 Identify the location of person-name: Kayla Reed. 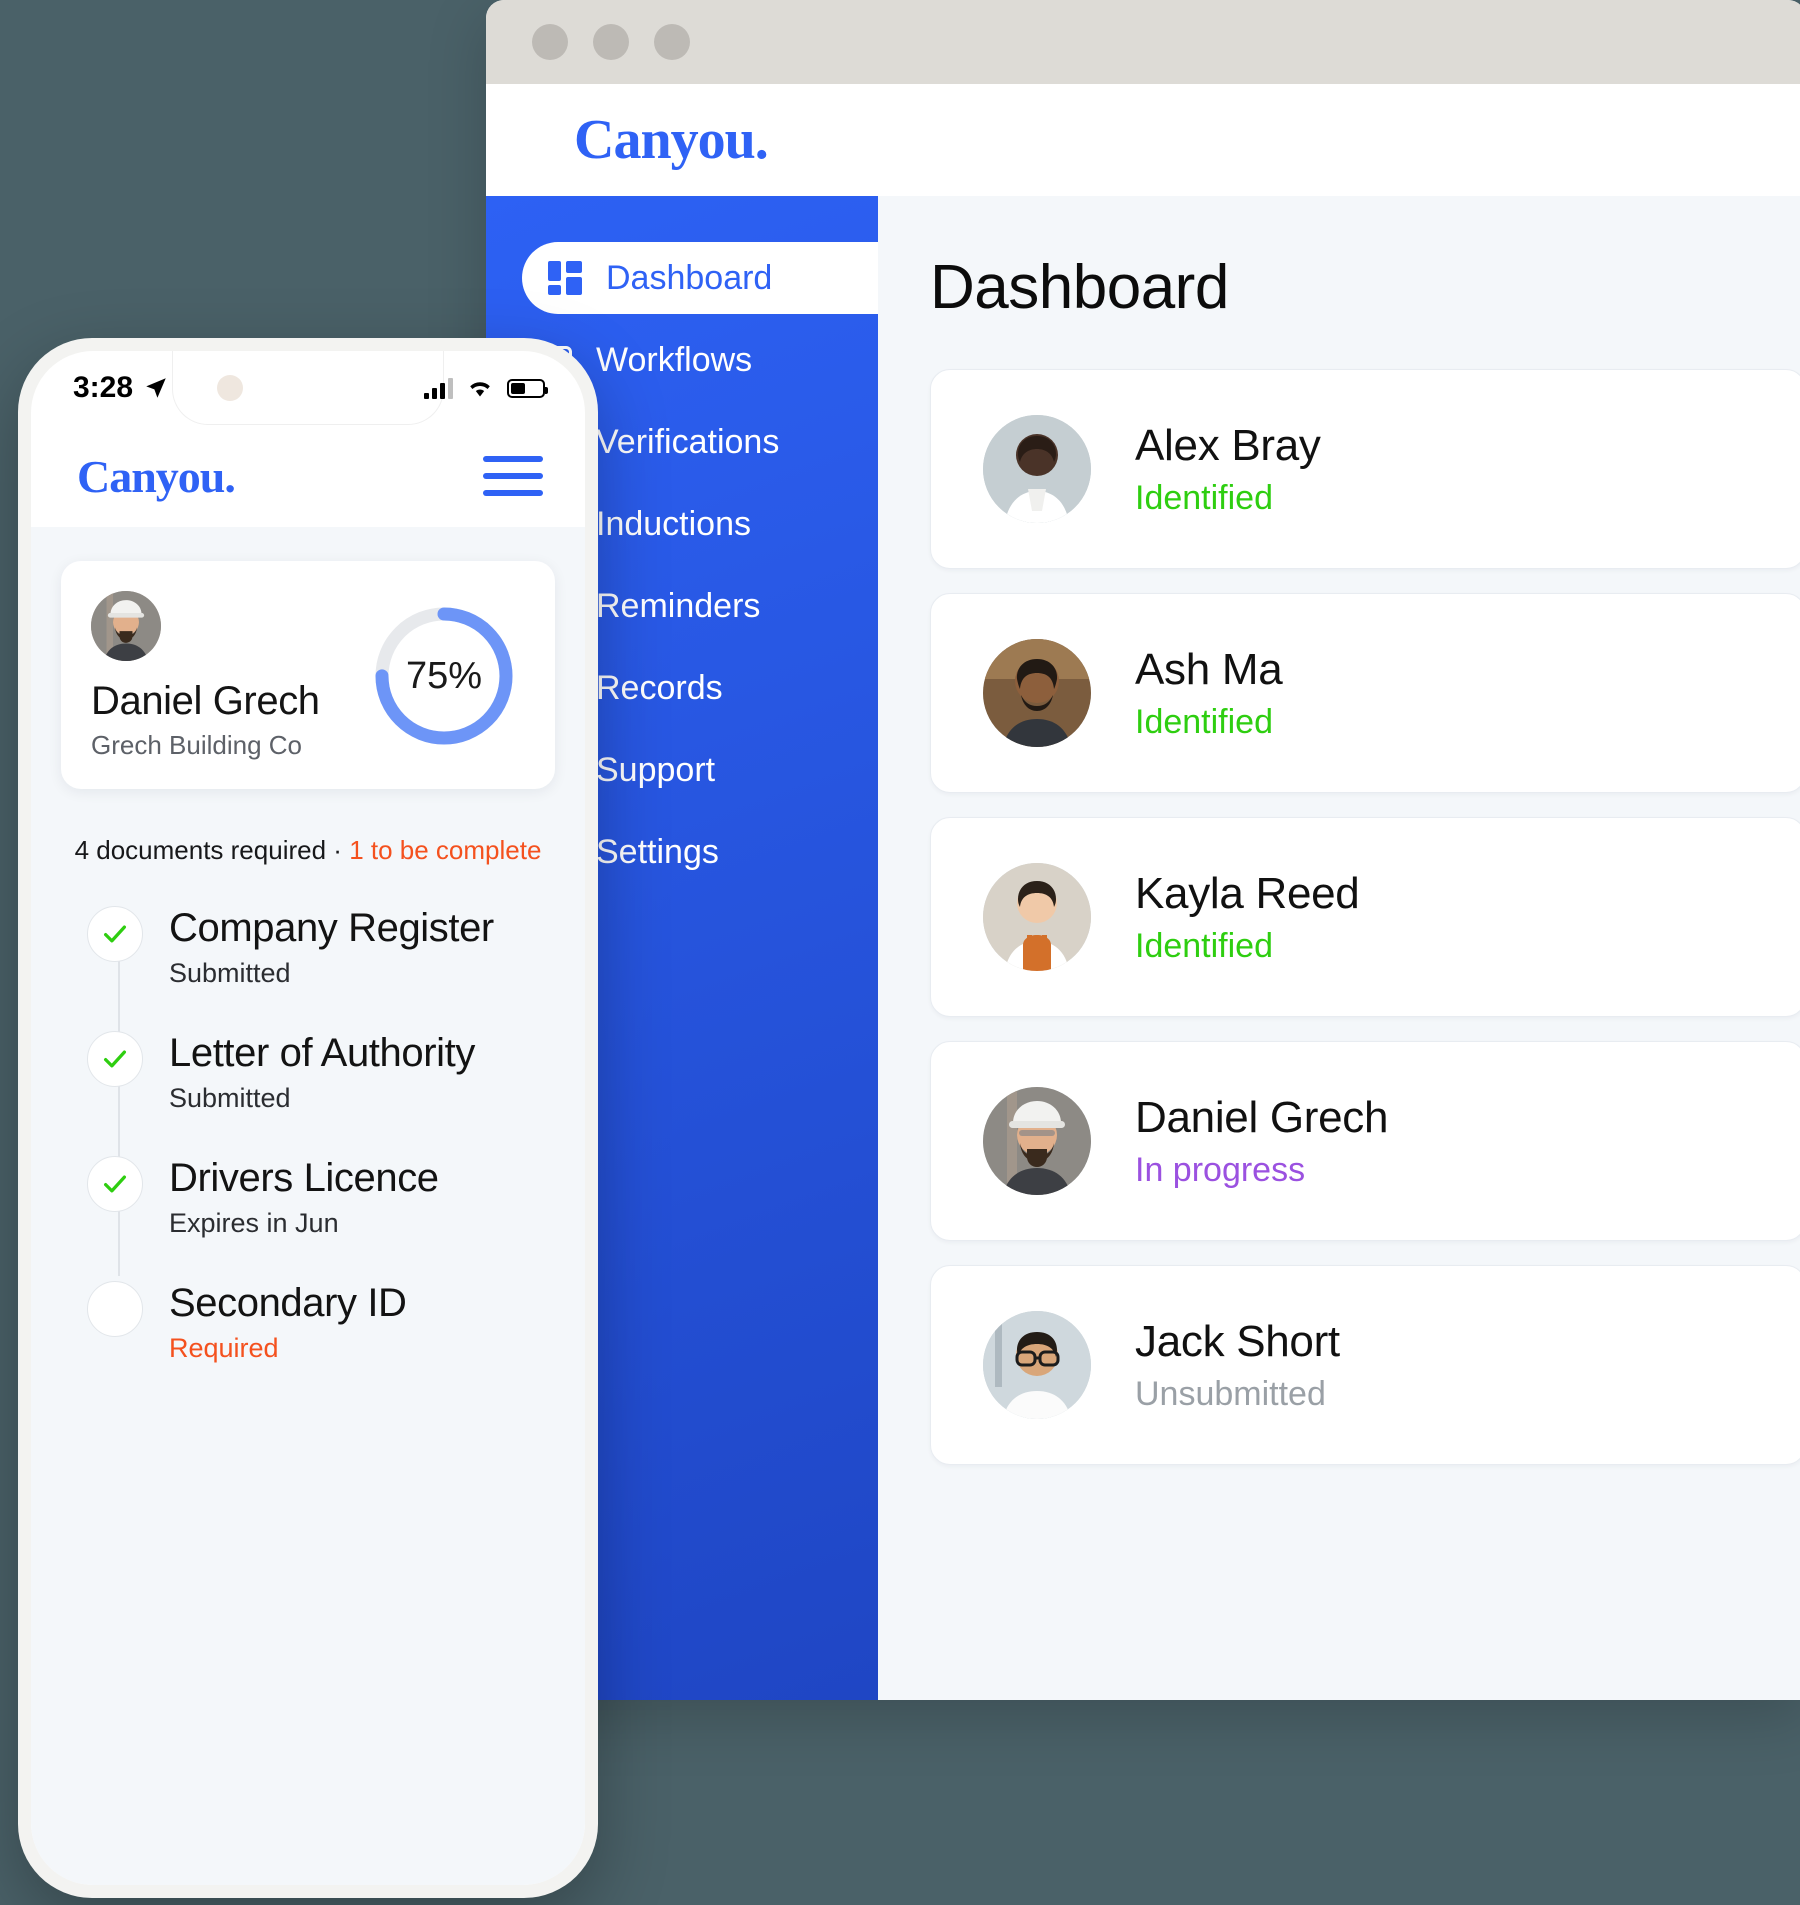
(1247, 893).